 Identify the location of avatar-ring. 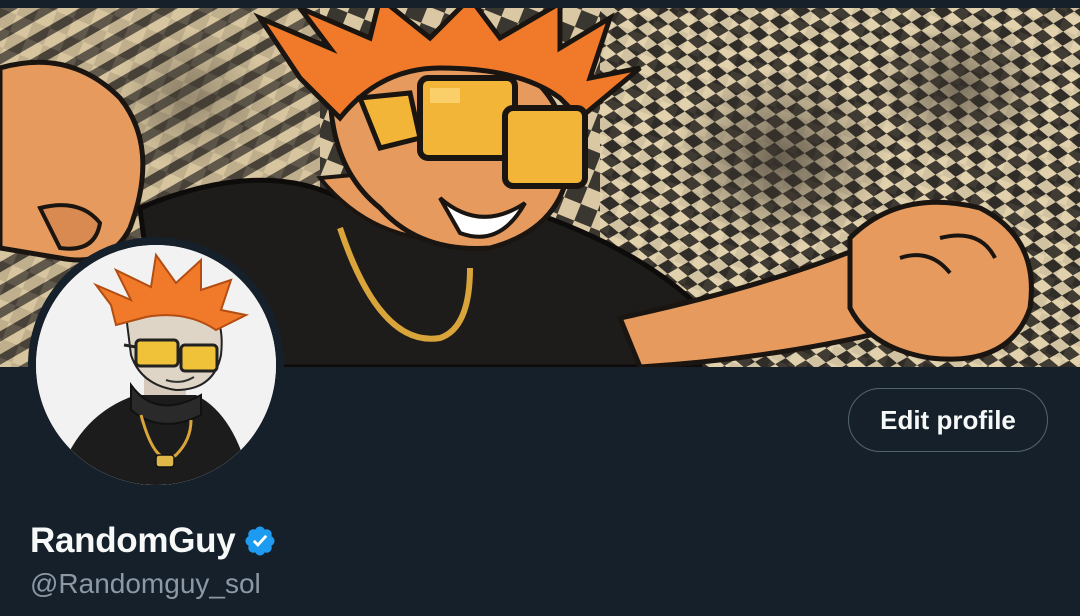
(156, 365).